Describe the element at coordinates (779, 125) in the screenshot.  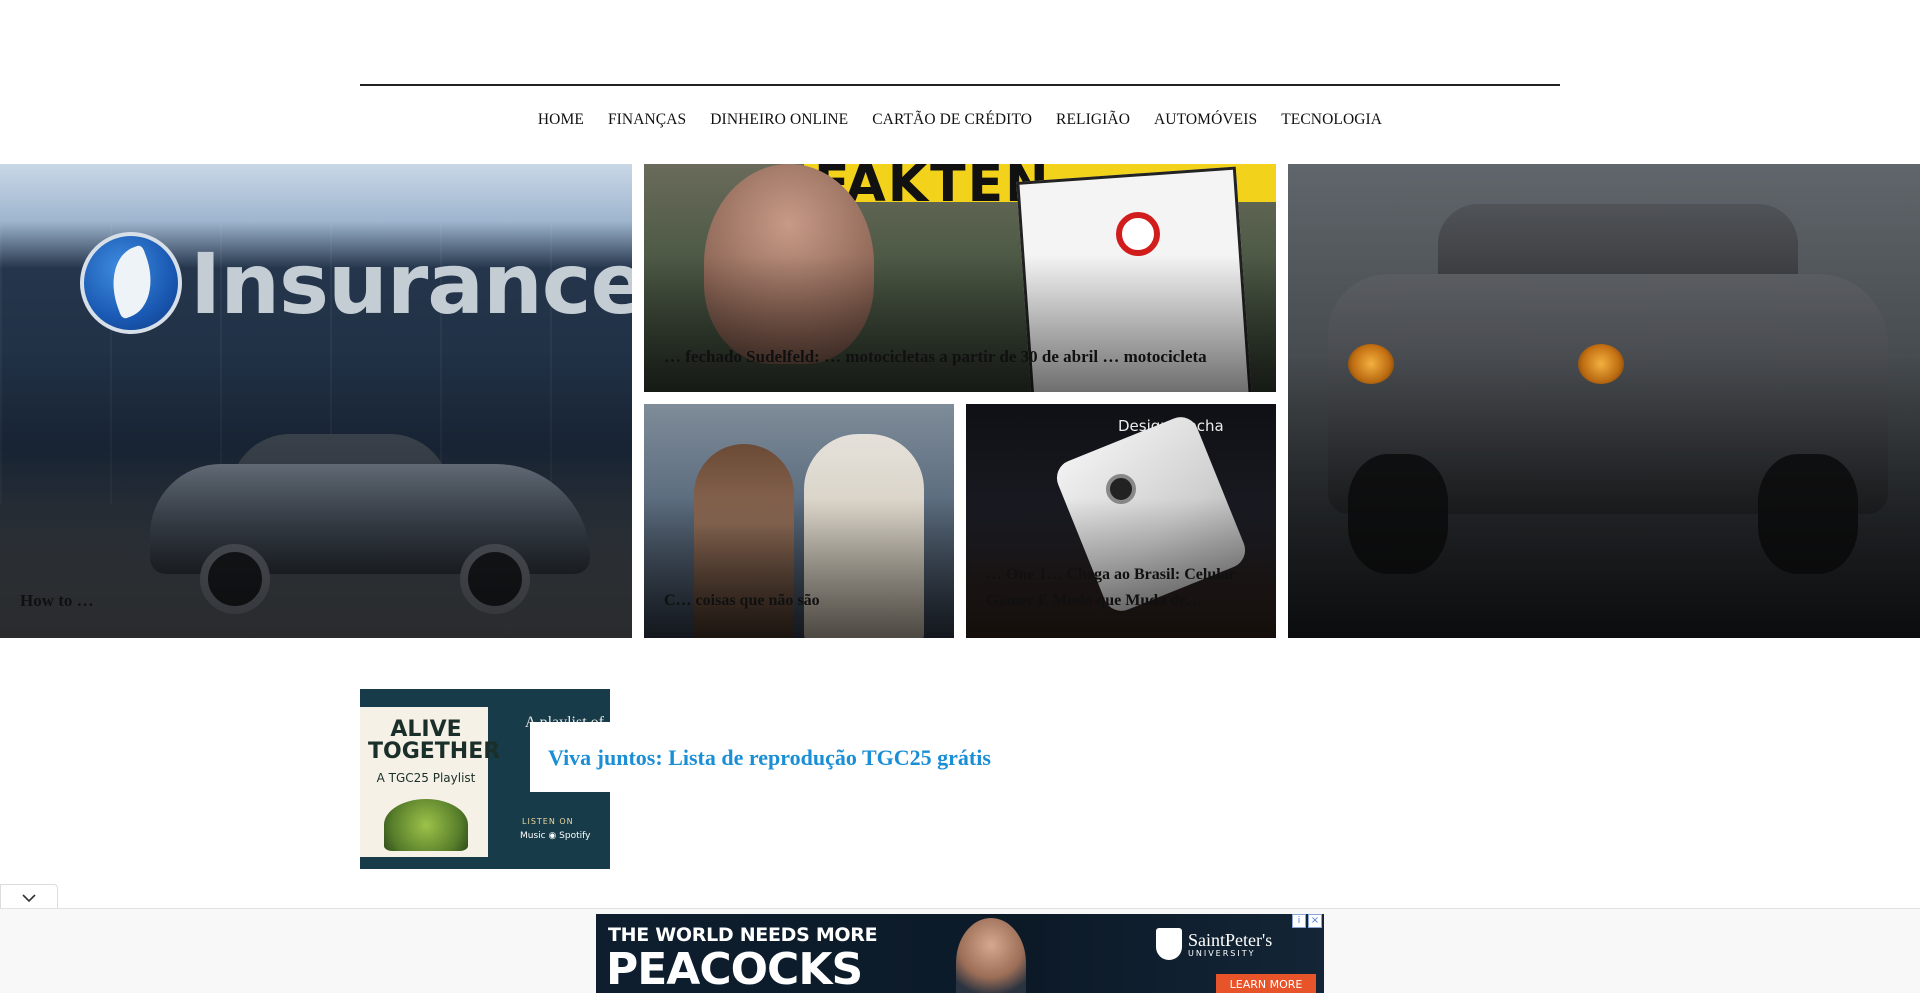
I see `nav-dinheiro-online: DINHEIRO ONLINE` at that location.